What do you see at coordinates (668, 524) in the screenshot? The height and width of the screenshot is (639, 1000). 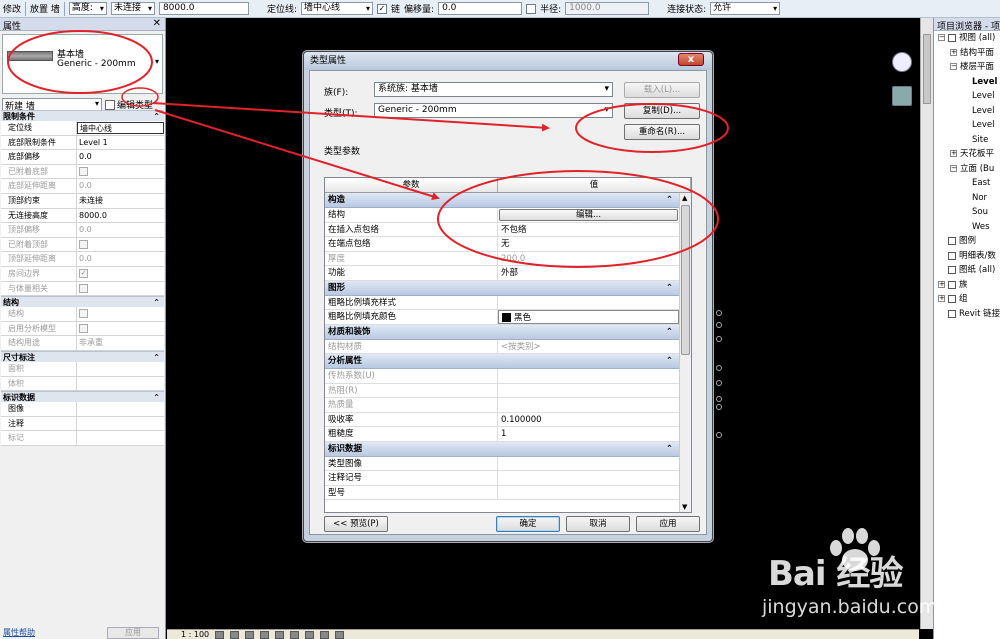 I see `apply-button: 应用` at bounding box center [668, 524].